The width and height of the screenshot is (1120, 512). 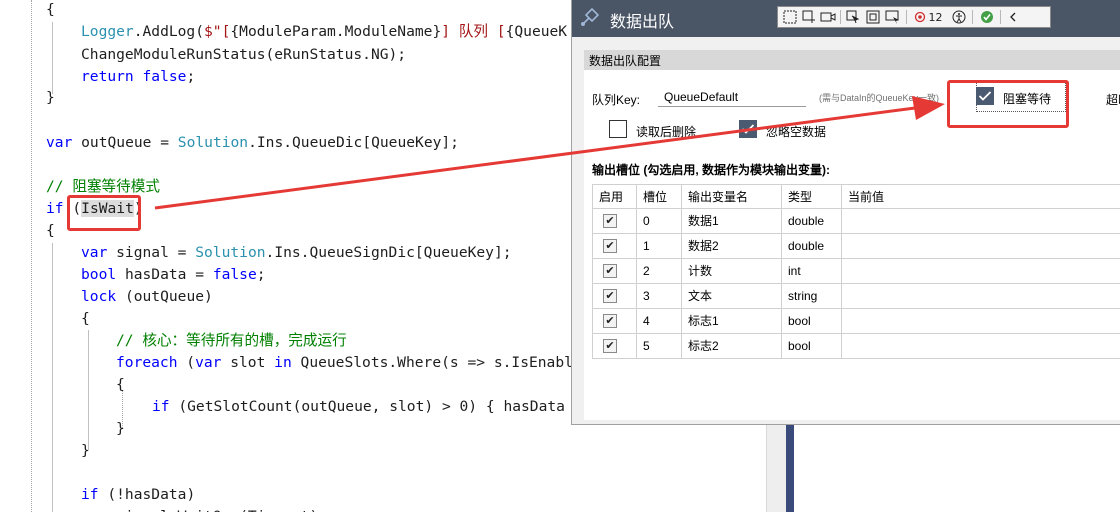 I want to click on collapse-chevron-icon, so click(x=1013, y=17).